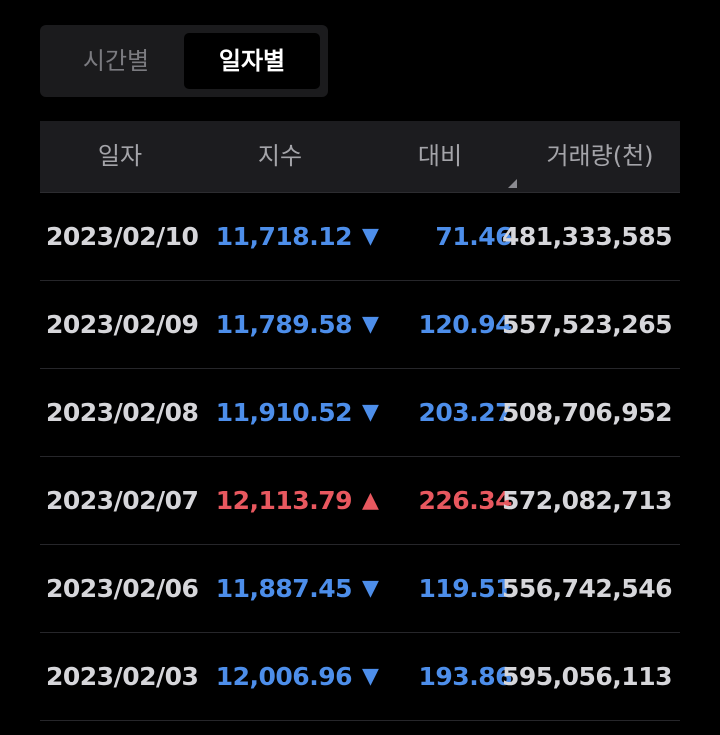 This screenshot has height=735, width=720. Describe the element at coordinates (360, 677) in the screenshot. I see `table-row: 2023/02/03 12,006.96 ▼ 193.86 595,056,113` at that location.